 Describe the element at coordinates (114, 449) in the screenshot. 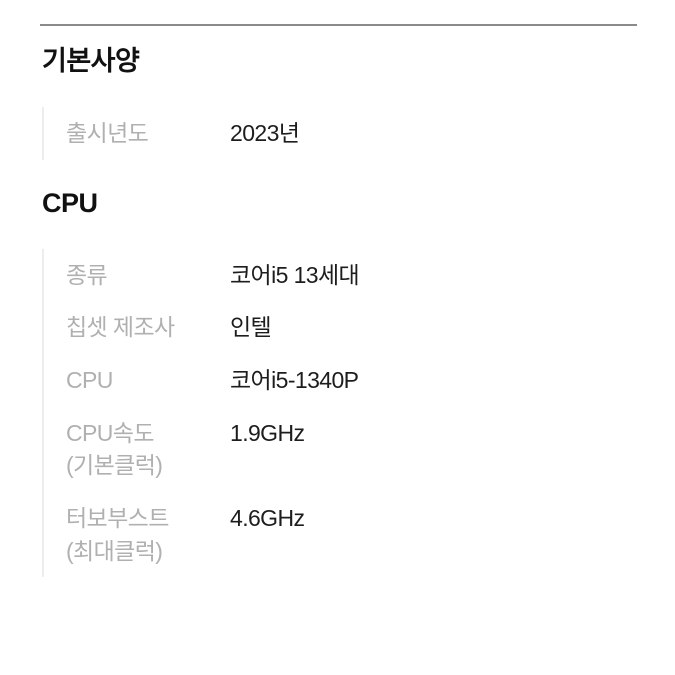

I see `spec-label: CPU속도(기본클럭)` at that location.